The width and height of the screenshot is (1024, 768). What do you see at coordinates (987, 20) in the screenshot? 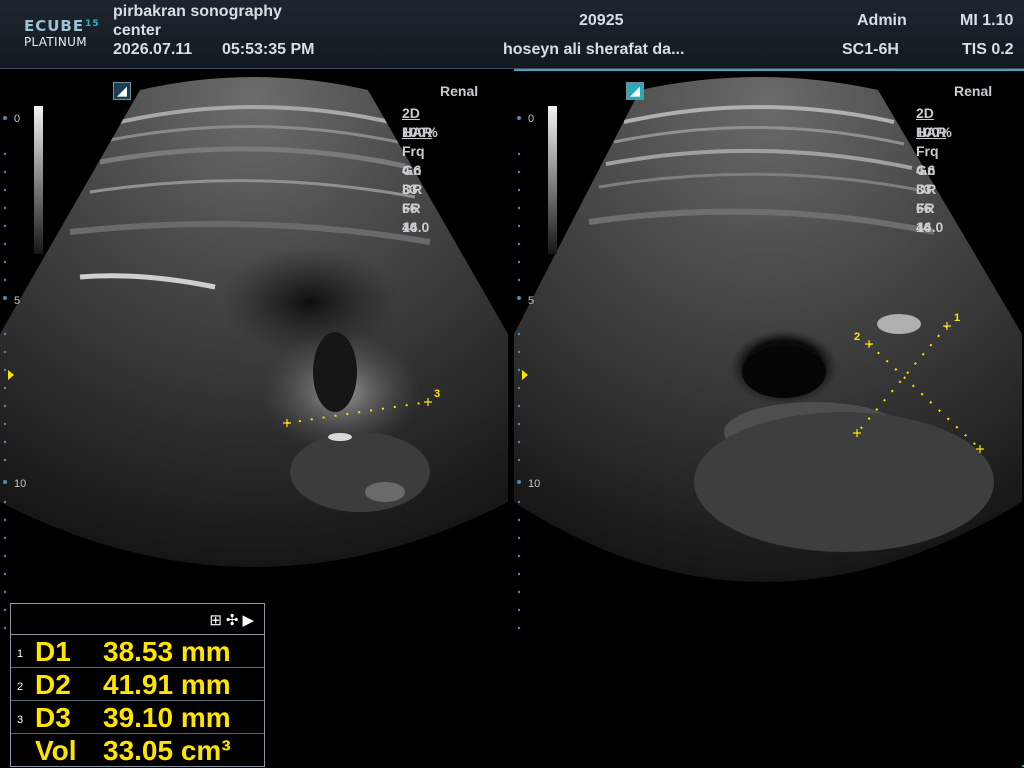
I see `mechanical-index: MI 1.10` at bounding box center [987, 20].